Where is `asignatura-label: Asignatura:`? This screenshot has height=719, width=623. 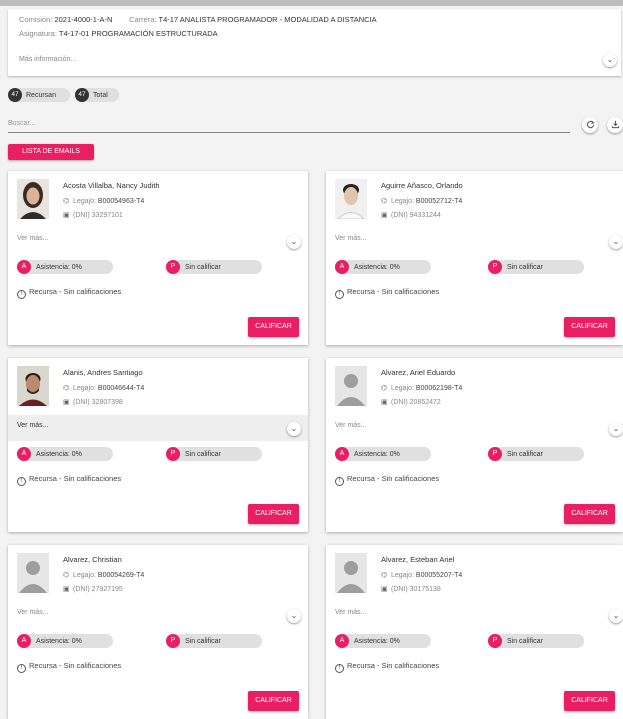 asignatura-label: Asignatura: is located at coordinates (38, 33).